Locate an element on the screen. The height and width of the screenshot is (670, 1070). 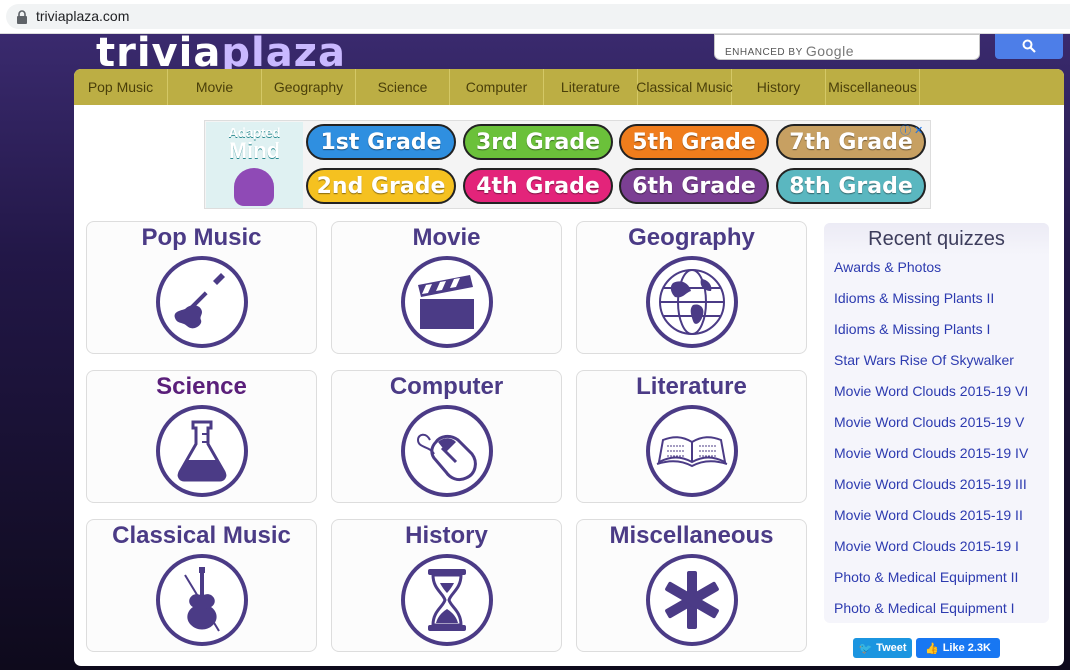
grade-button-2nd-grade: 2nd Grade is located at coordinates (381, 186).